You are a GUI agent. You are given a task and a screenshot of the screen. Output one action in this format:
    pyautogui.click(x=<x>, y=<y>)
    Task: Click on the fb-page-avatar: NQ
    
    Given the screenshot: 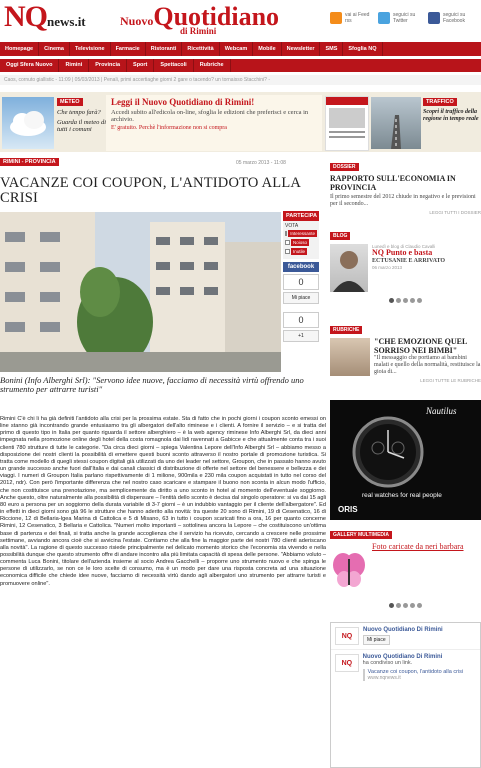 What is the action you would take?
    pyautogui.click(x=347, y=636)
    